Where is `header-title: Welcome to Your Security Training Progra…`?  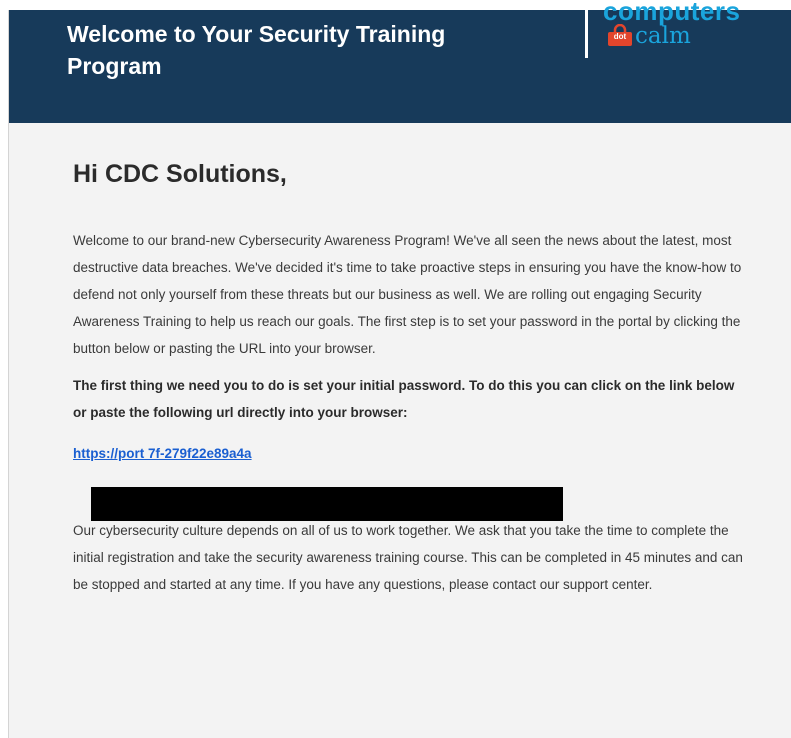 header-title: Welcome to Your Security Training Progra… is located at coordinates (256, 50).